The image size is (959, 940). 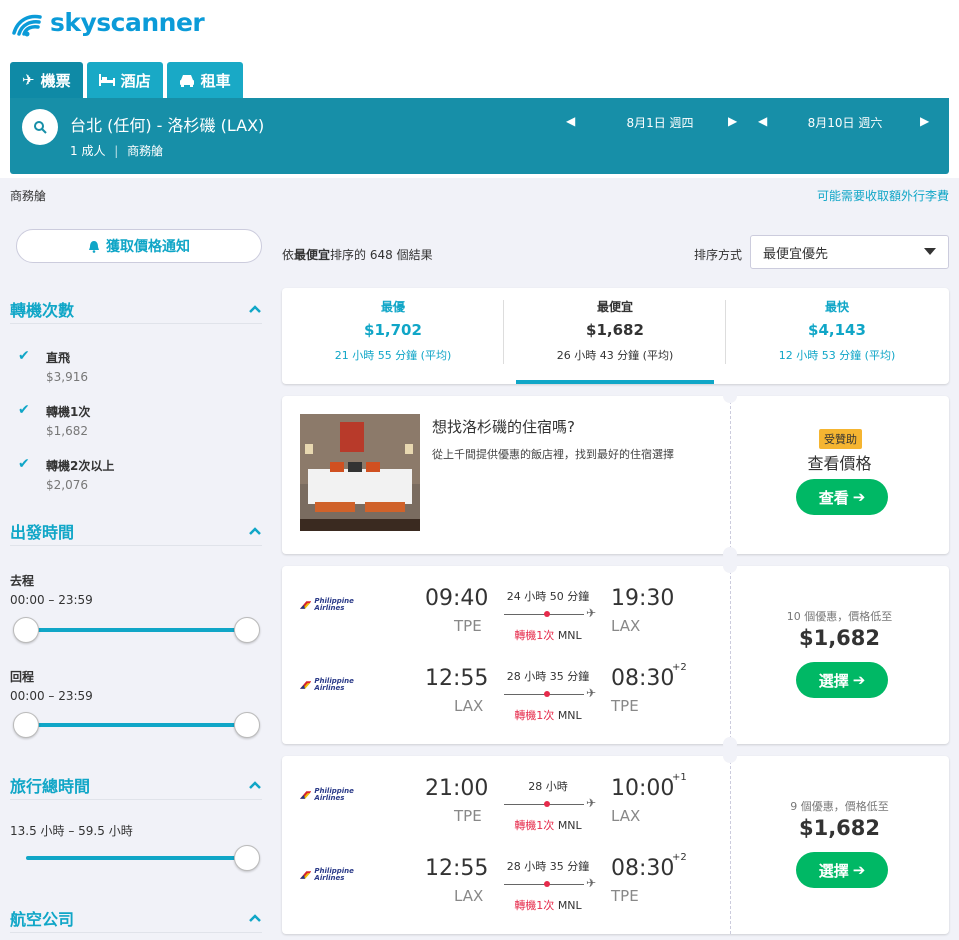 What do you see at coordinates (839, 638) in the screenshot?
I see `flight-price: $1,682` at bounding box center [839, 638].